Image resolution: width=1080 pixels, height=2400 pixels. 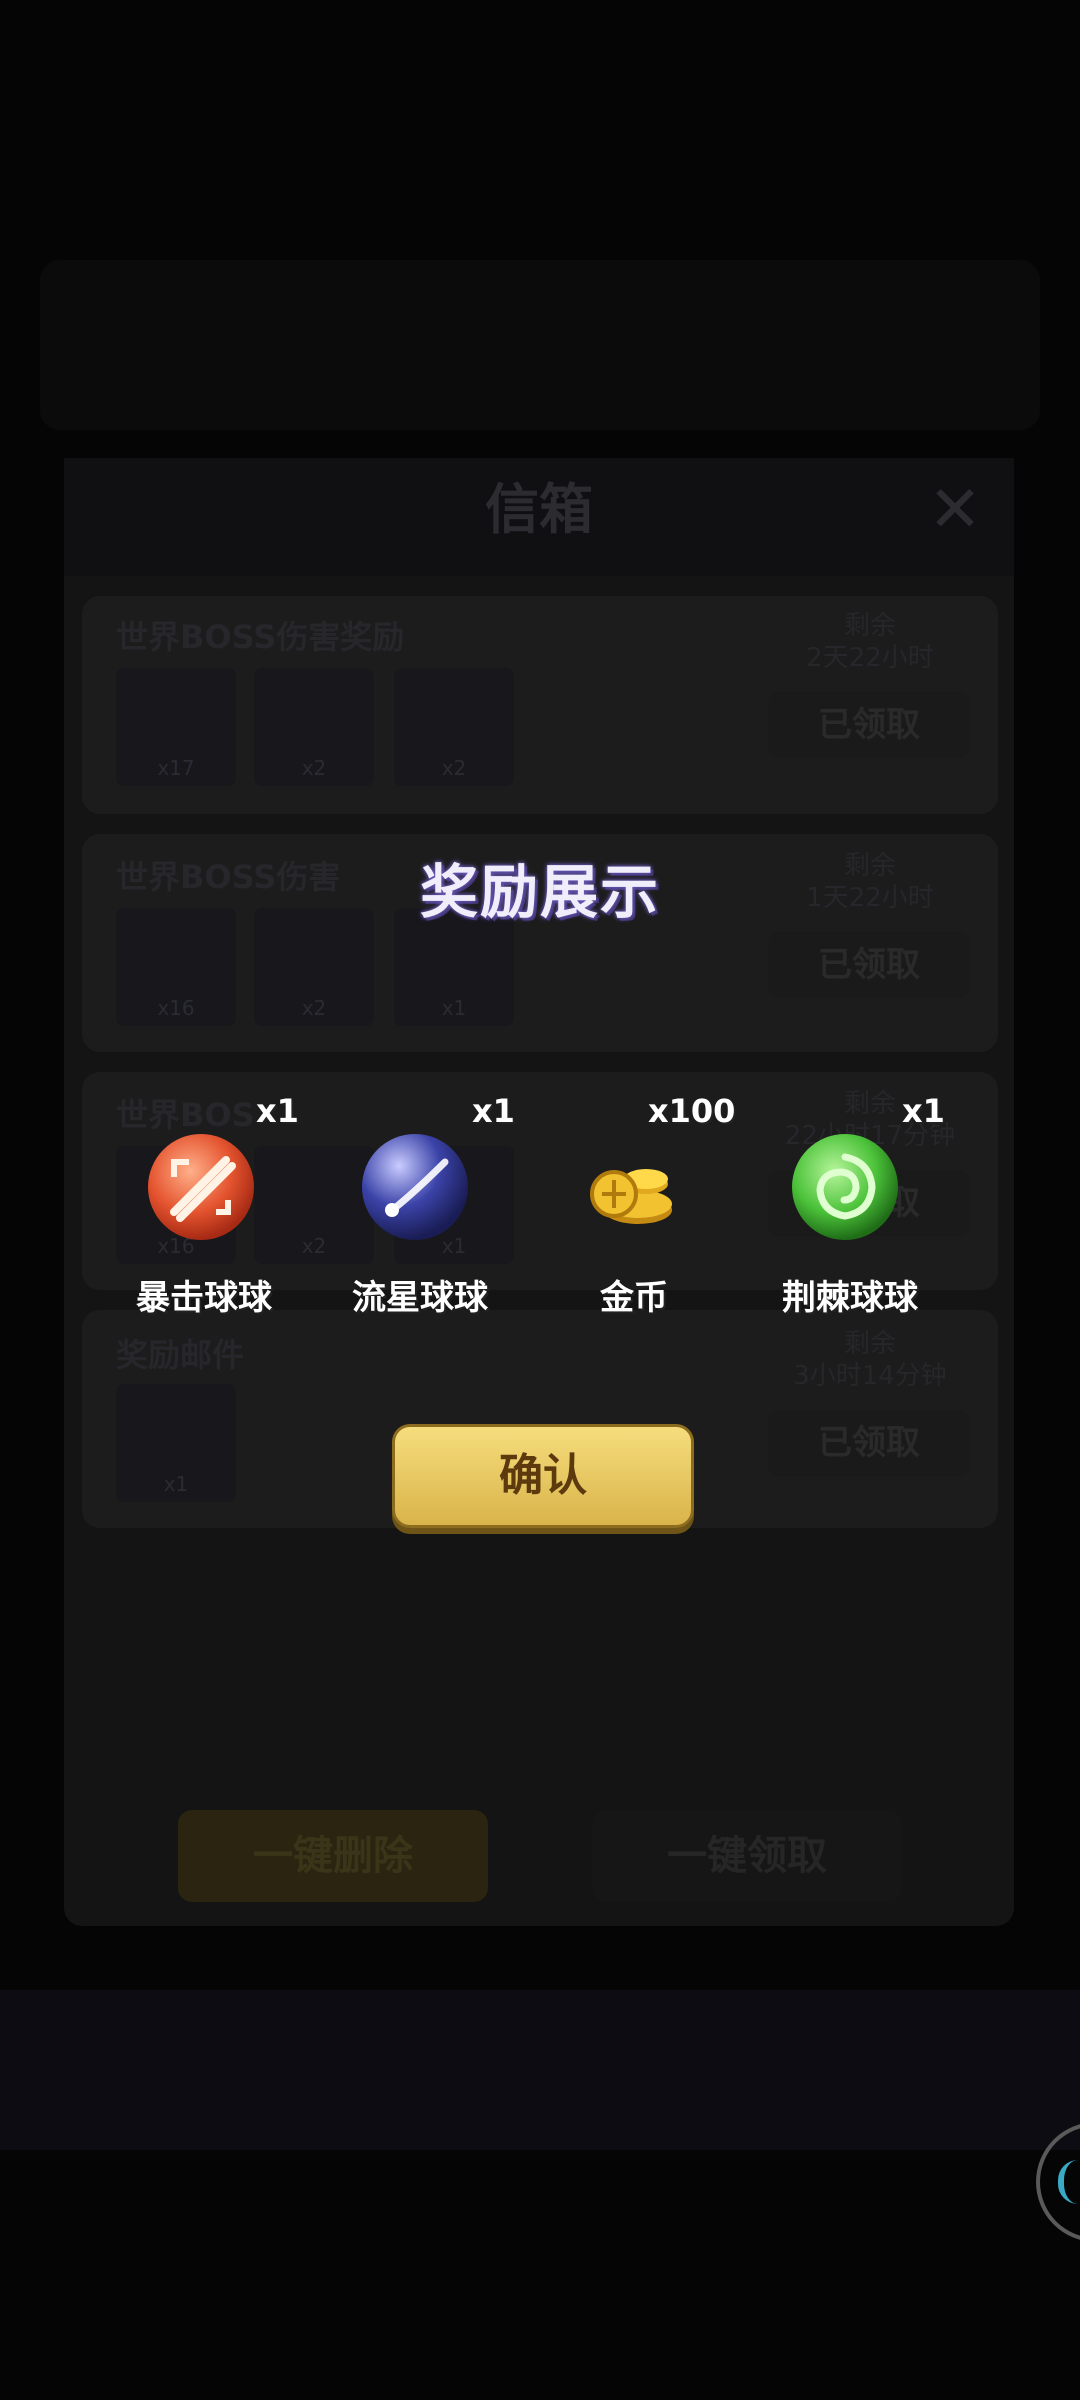 What do you see at coordinates (870, 1376) in the screenshot?
I see `mail-remain-time: 3小时14分钟` at bounding box center [870, 1376].